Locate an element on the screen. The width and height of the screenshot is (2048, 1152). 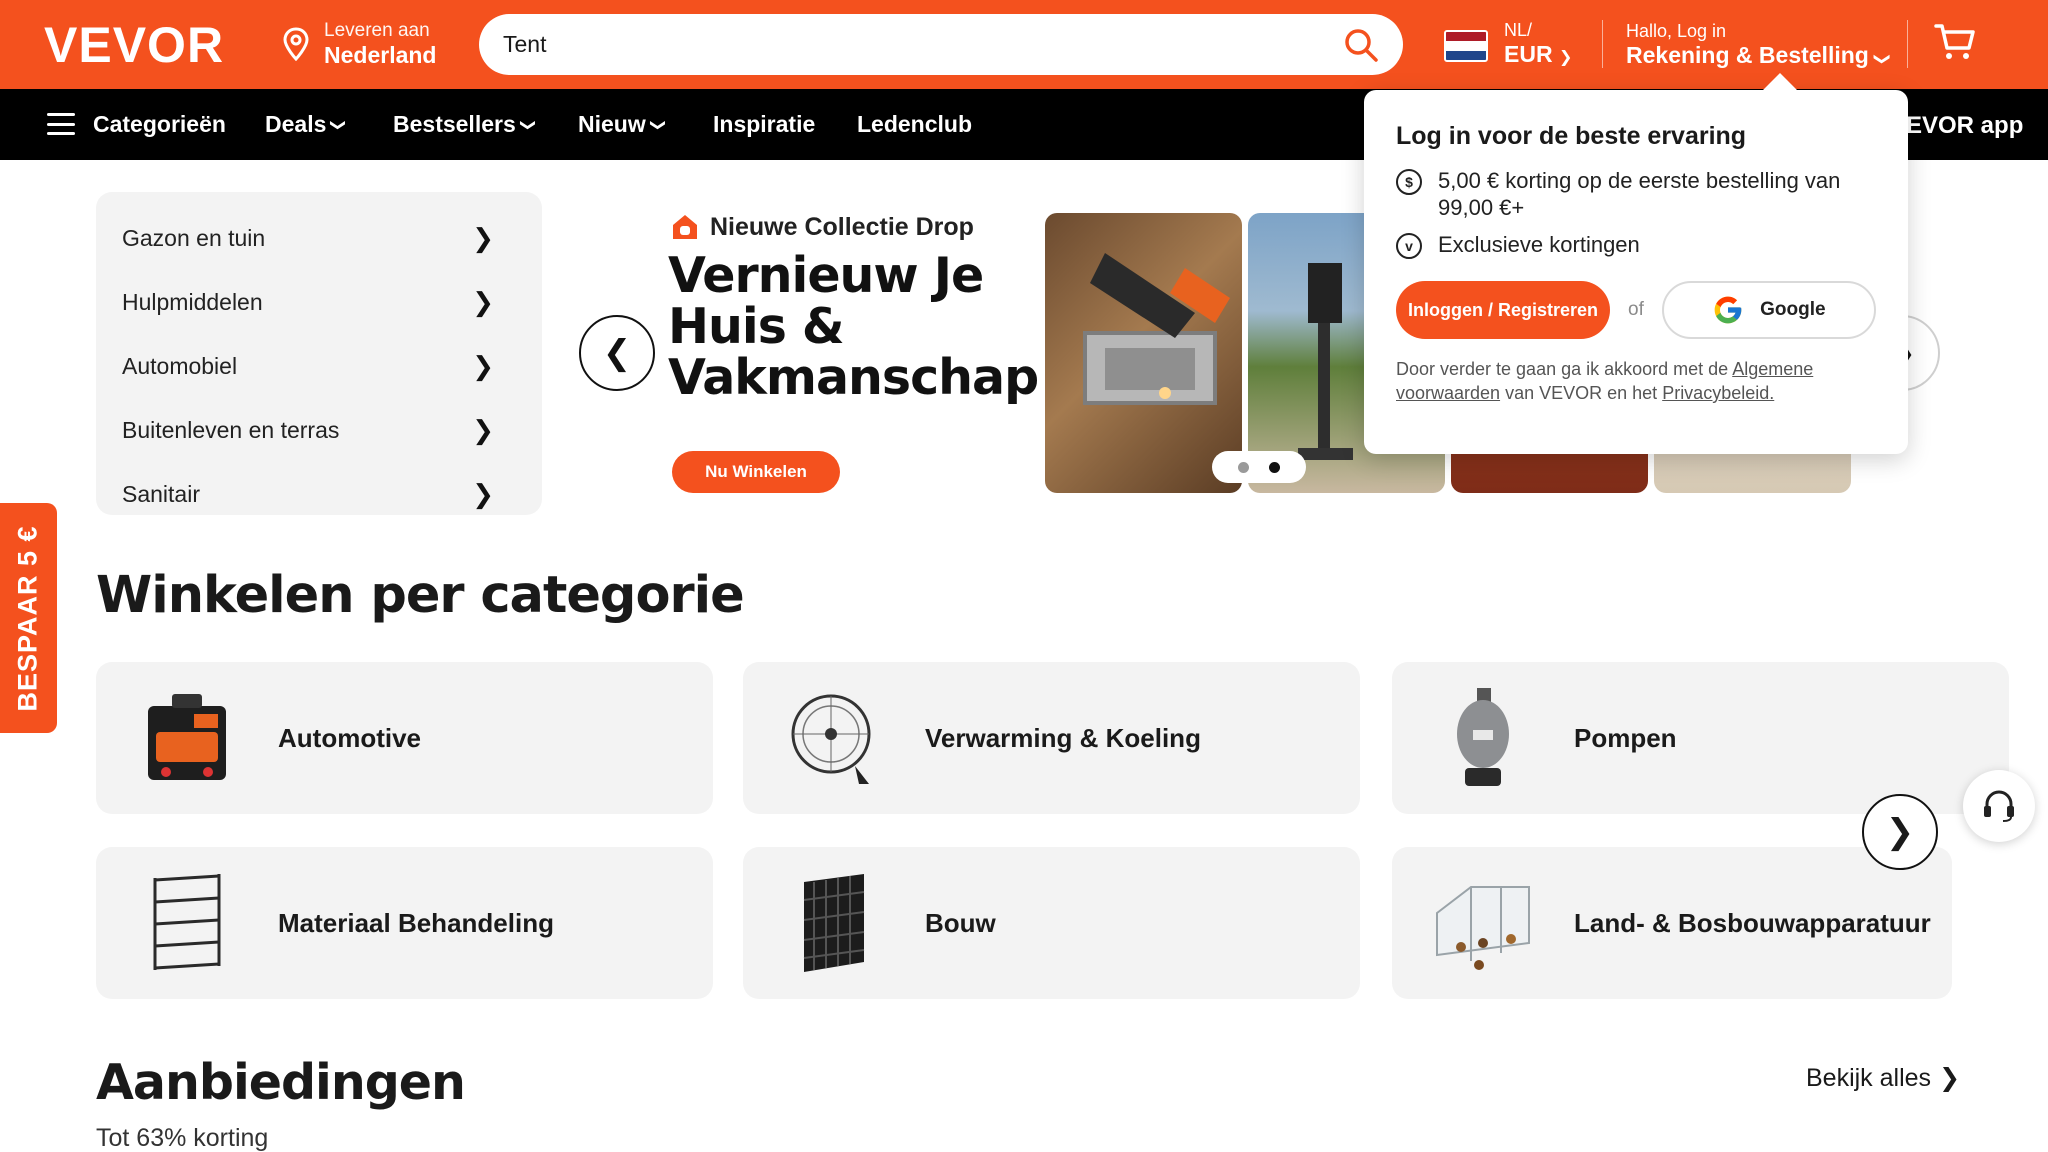
or-label: of is located at coordinates (1636, 309).